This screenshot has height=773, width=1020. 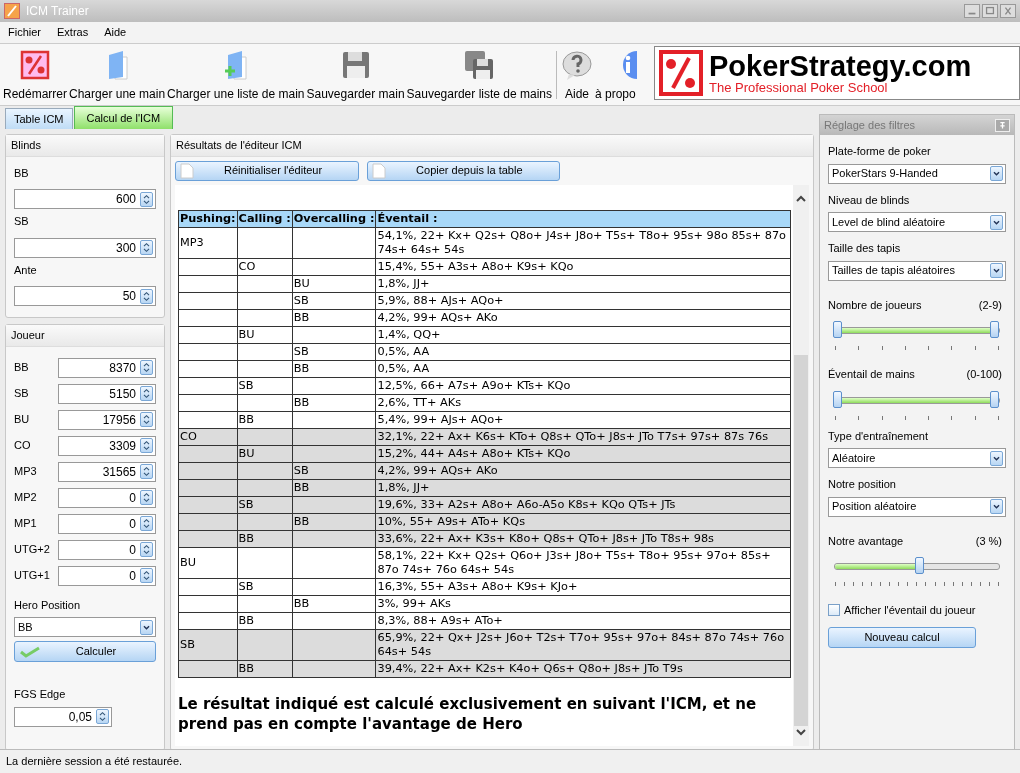 What do you see at coordinates (26, 524) in the screenshot?
I see `field-label: MP1` at bounding box center [26, 524].